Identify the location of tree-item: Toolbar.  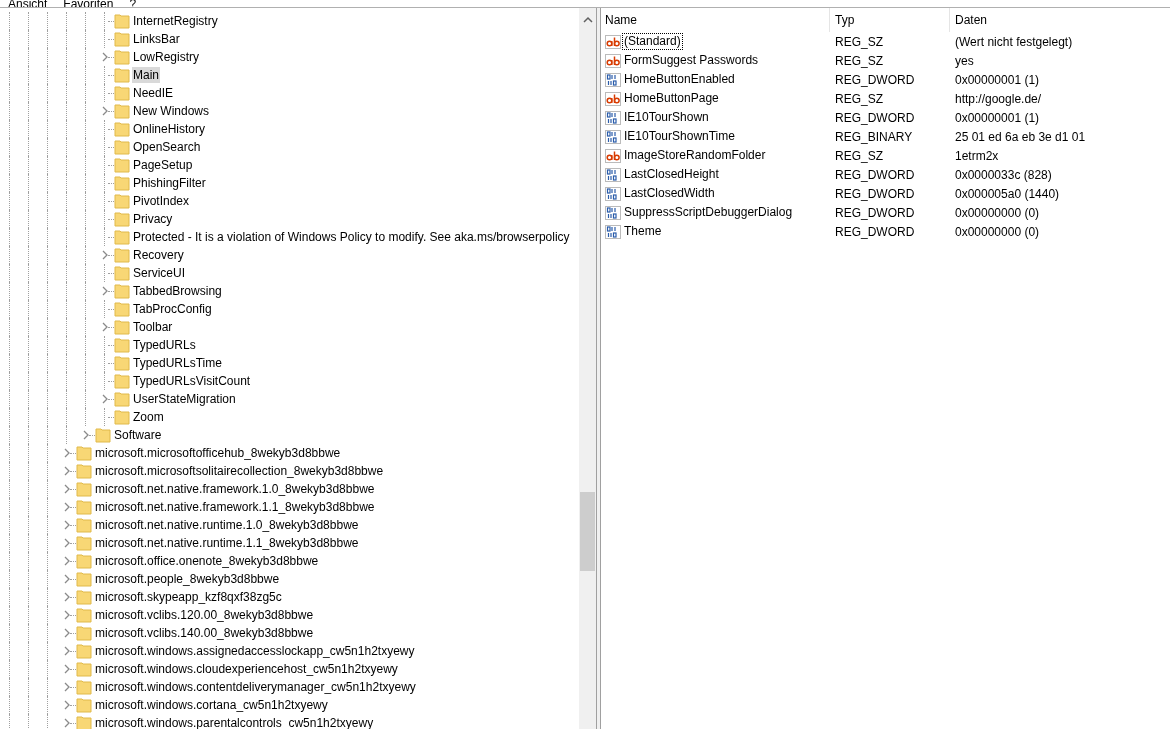
(153, 327).